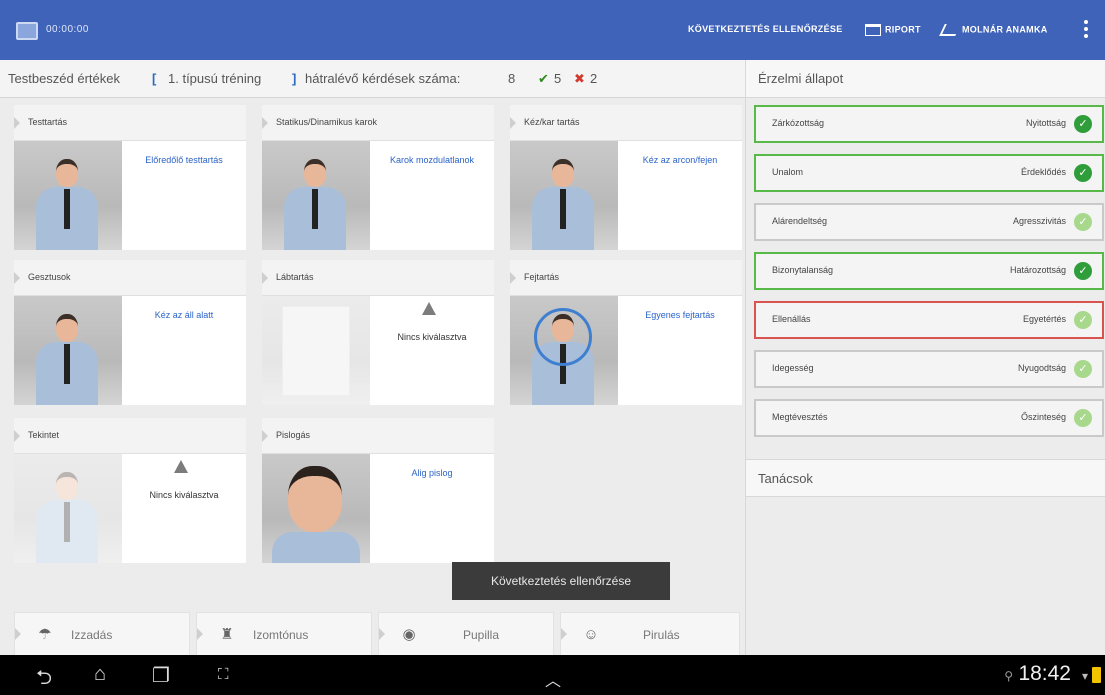 The height and width of the screenshot is (695, 1105). Describe the element at coordinates (227, 634) in the screenshot. I see `muscle-icon: ♜` at that location.